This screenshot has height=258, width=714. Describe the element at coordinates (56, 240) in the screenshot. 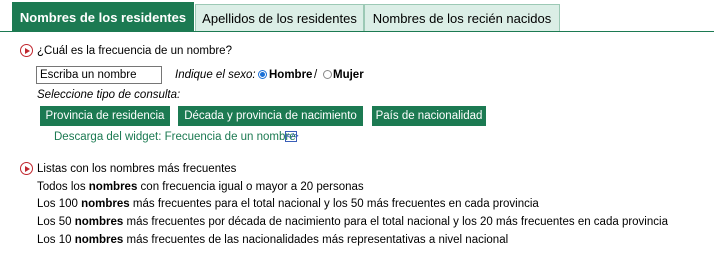

I see `list-item-pre: Los 10` at that location.